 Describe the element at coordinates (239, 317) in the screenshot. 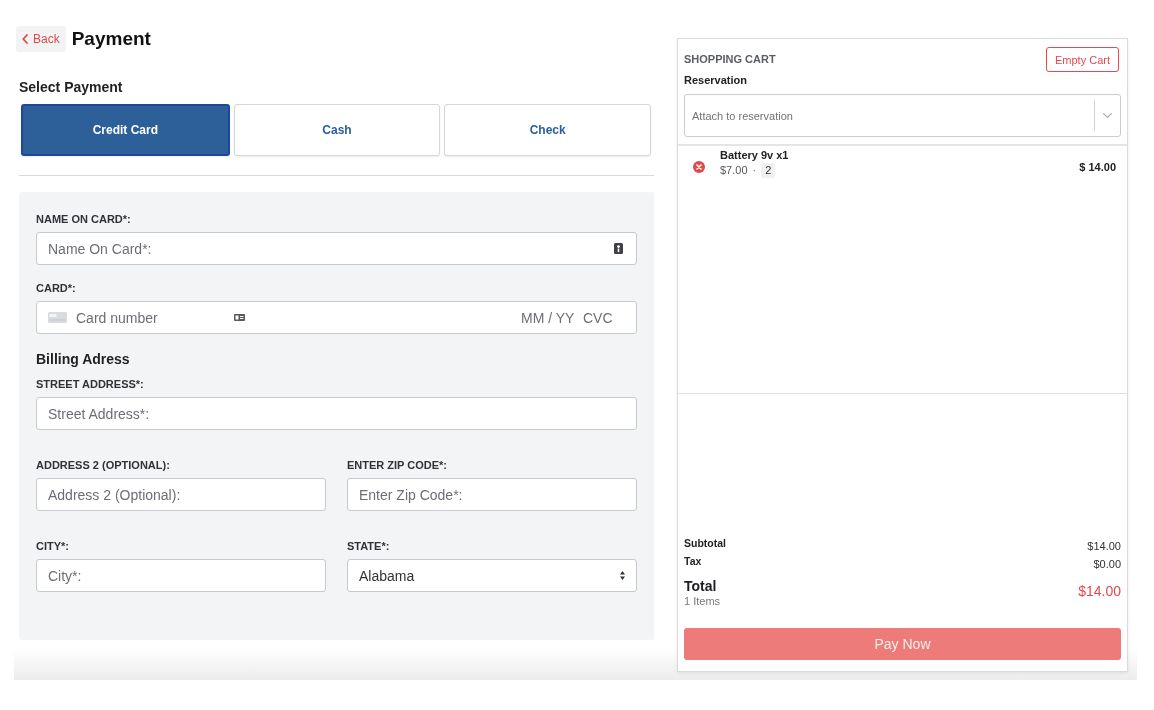

I see `id-card-icon` at that location.